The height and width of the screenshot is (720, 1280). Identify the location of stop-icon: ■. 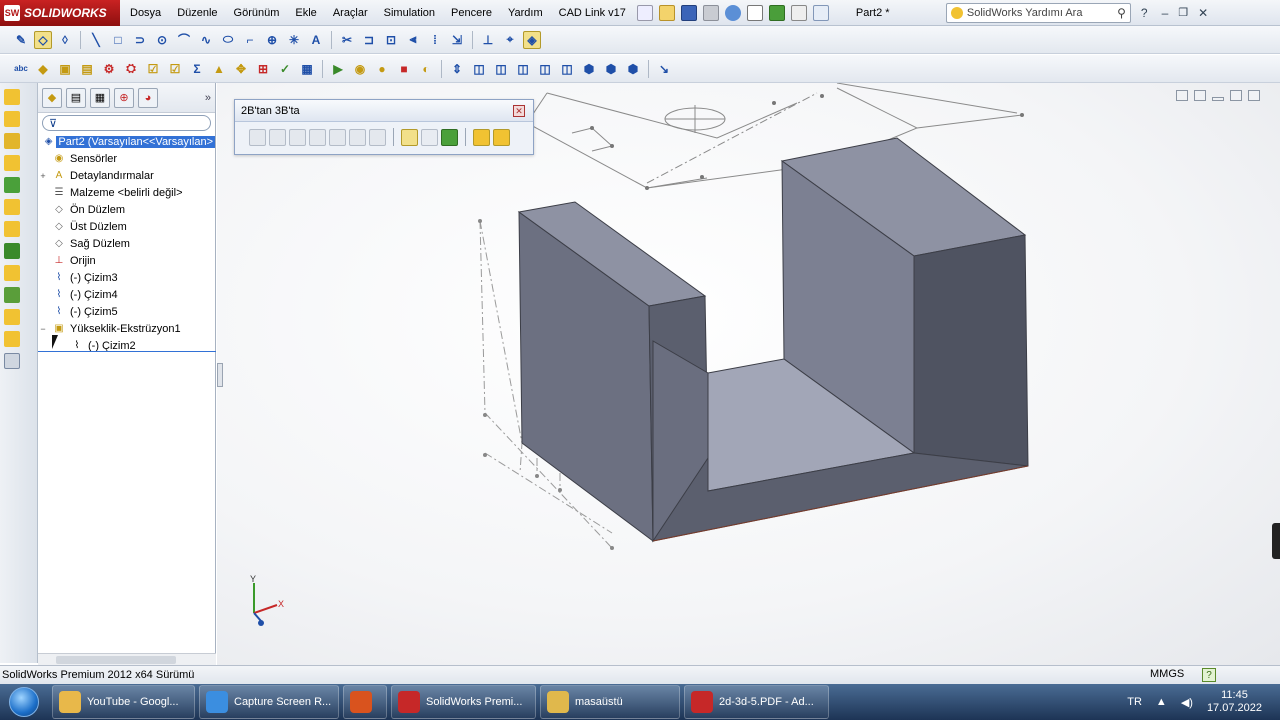
(404, 69).